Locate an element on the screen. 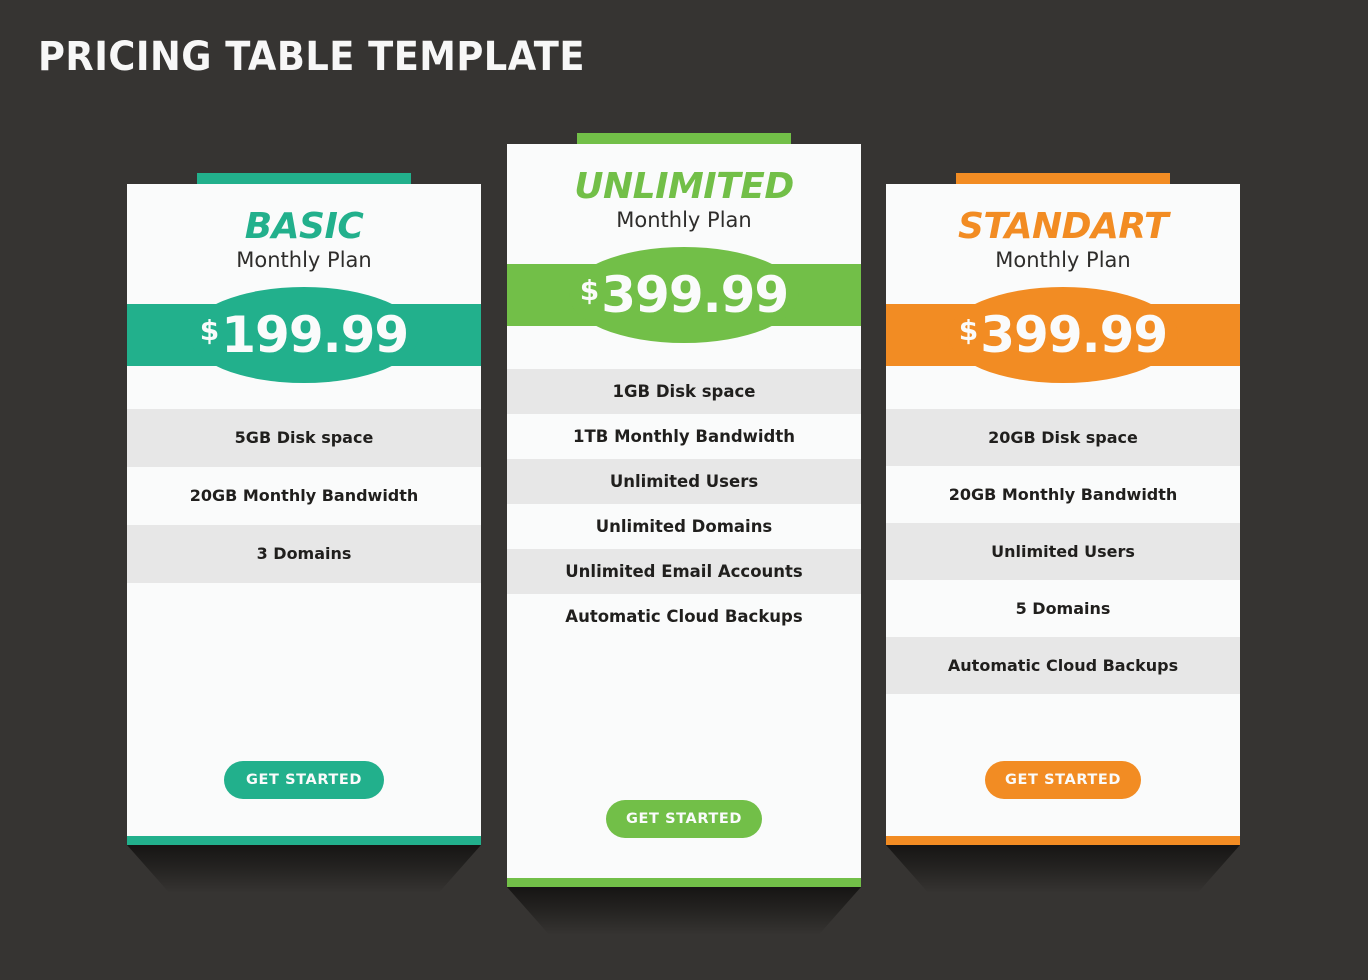 This screenshot has height=980, width=1368. price-display-unlimited: $ 399.99 is located at coordinates (684, 295).